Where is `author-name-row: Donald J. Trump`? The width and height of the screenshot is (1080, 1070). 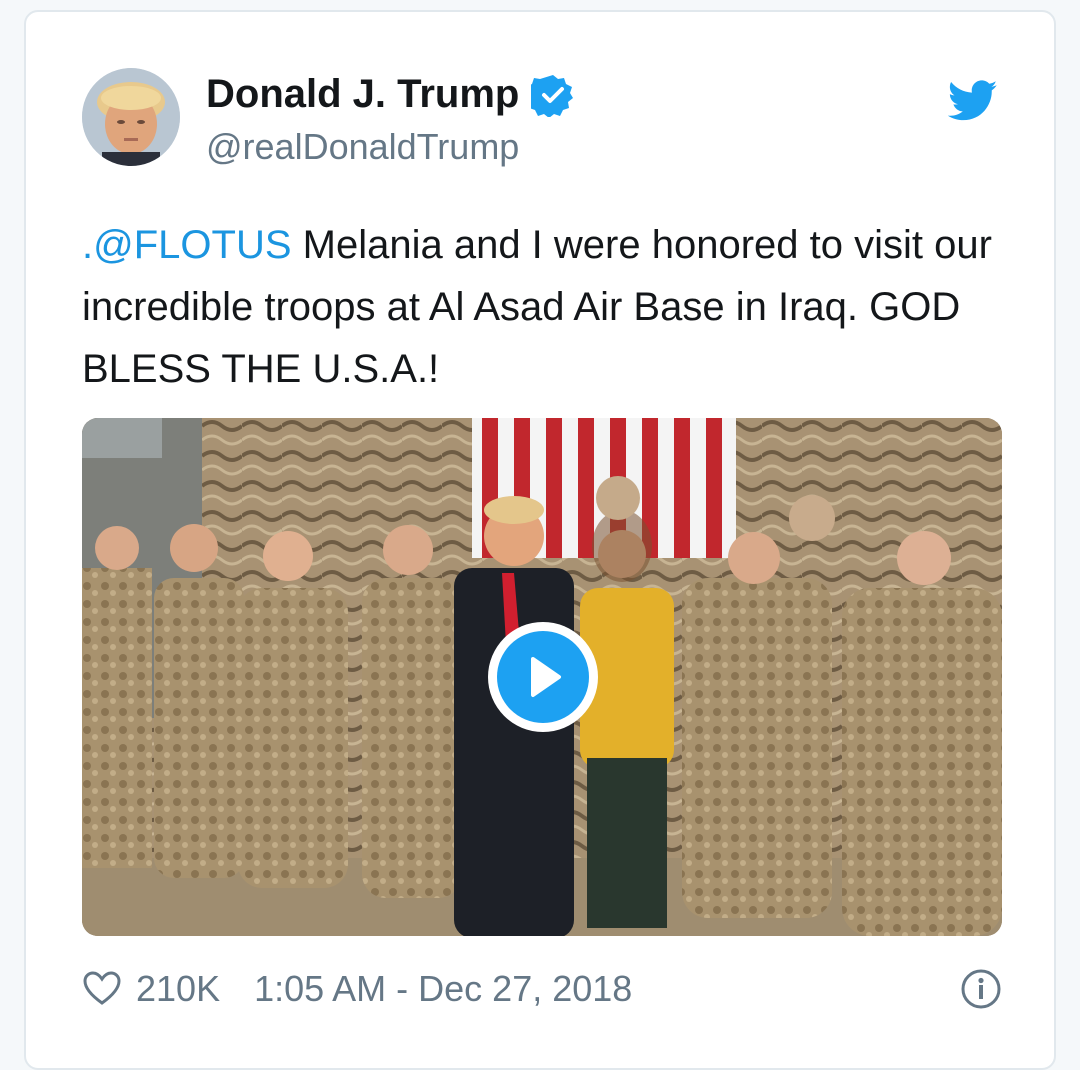 author-name-row: Donald J. Trump is located at coordinates (390, 94).